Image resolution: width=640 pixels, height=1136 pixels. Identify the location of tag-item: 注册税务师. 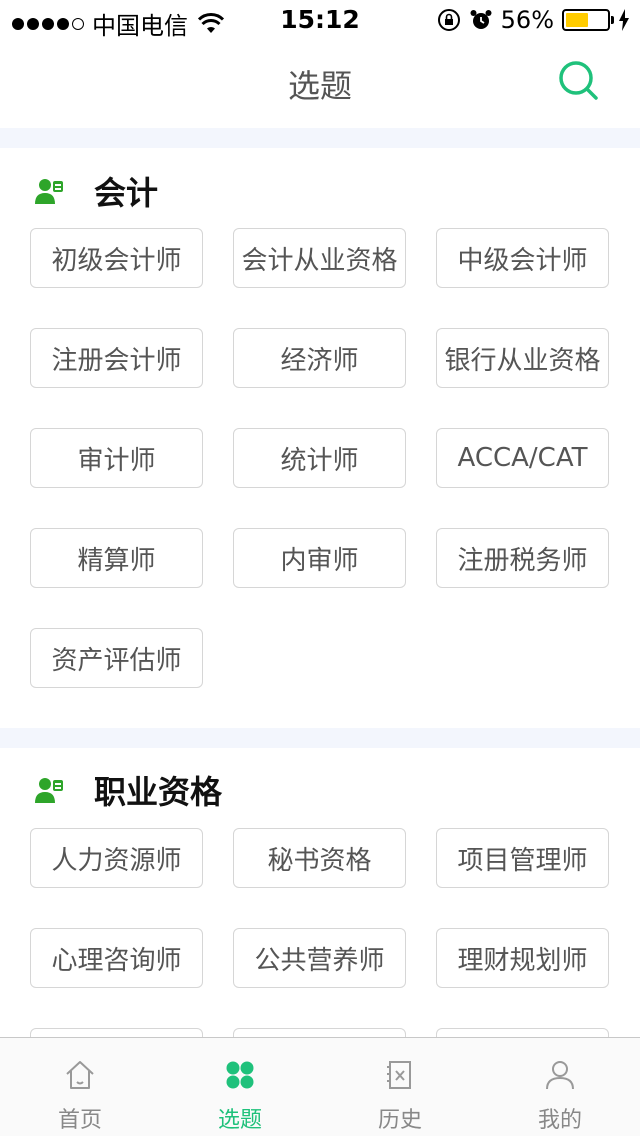
(522, 558).